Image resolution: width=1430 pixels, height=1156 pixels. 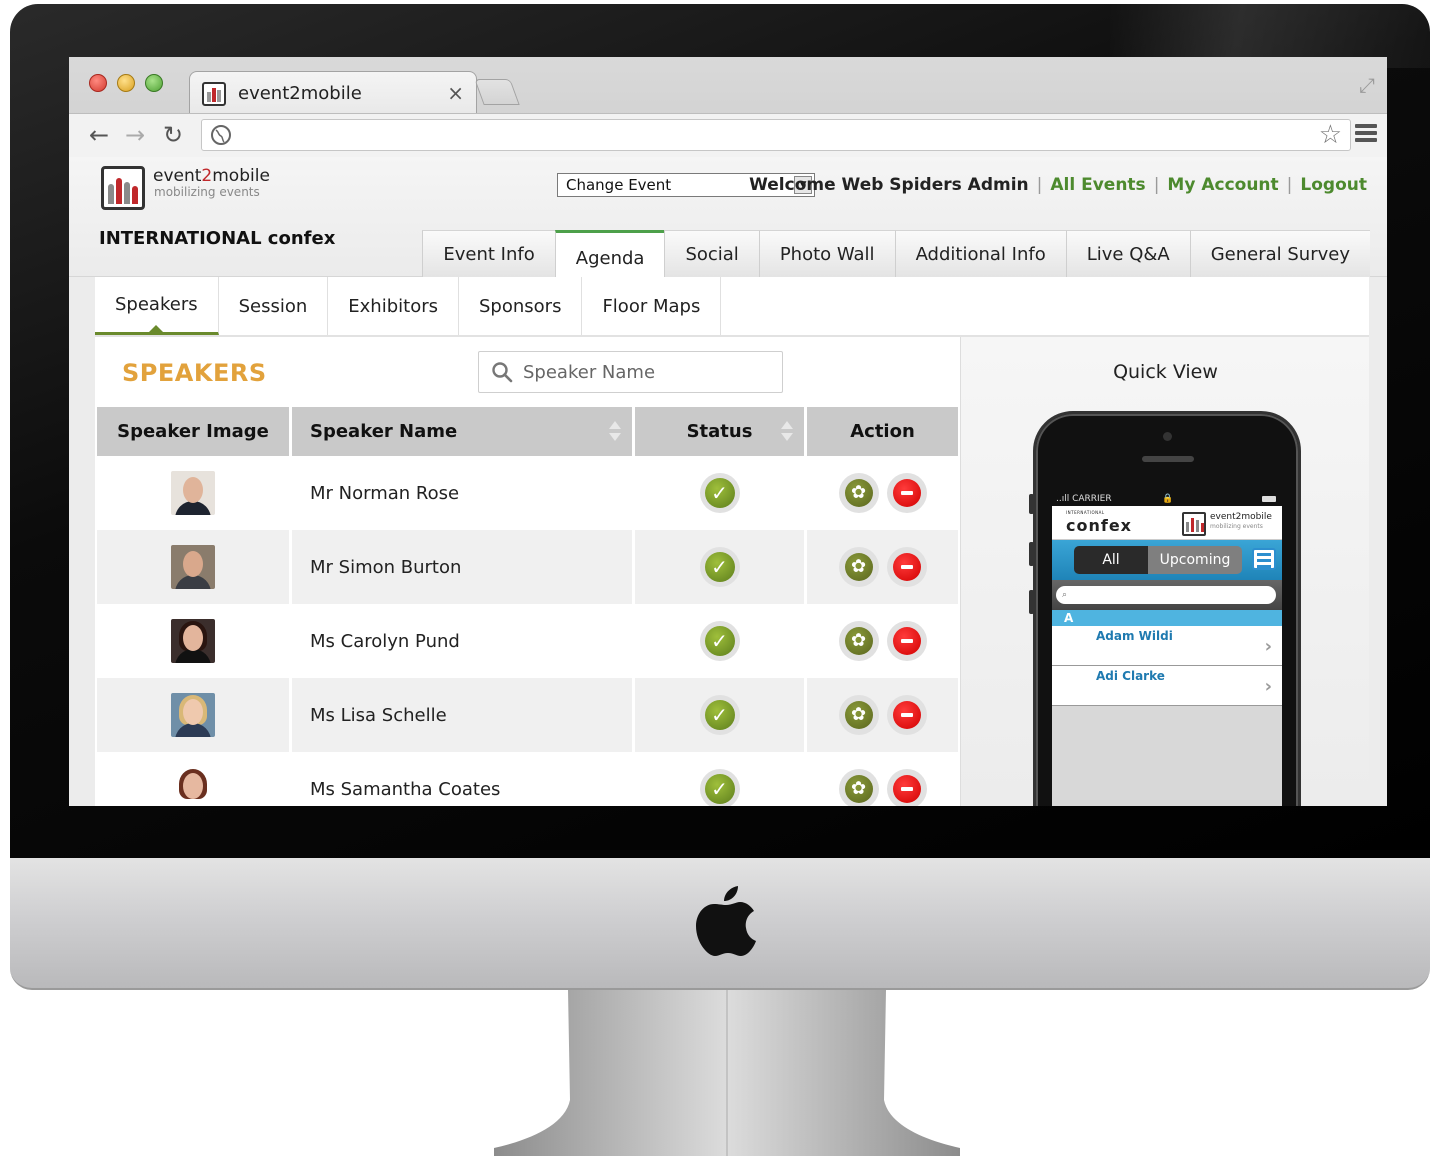 What do you see at coordinates (173, 135) in the screenshot?
I see `reload-icon: ↻` at bounding box center [173, 135].